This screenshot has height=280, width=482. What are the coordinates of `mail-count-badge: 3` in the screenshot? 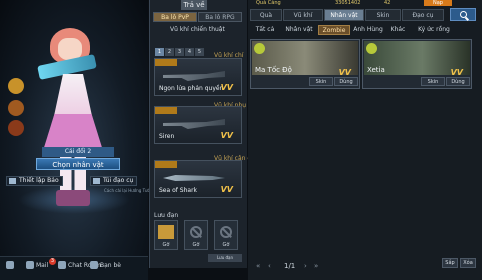 It's located at (52, 261).